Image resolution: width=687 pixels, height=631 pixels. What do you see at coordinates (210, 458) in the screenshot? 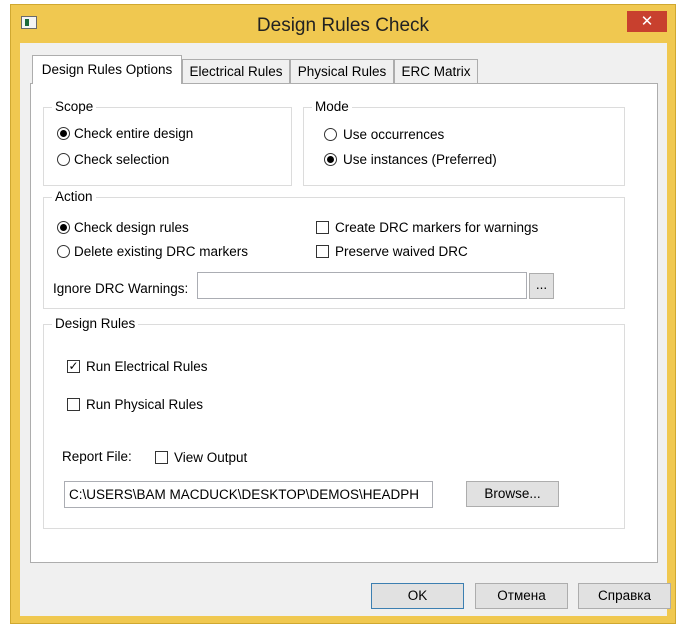
I see `view-output-label: View Output` at bounding box center [210, 458].